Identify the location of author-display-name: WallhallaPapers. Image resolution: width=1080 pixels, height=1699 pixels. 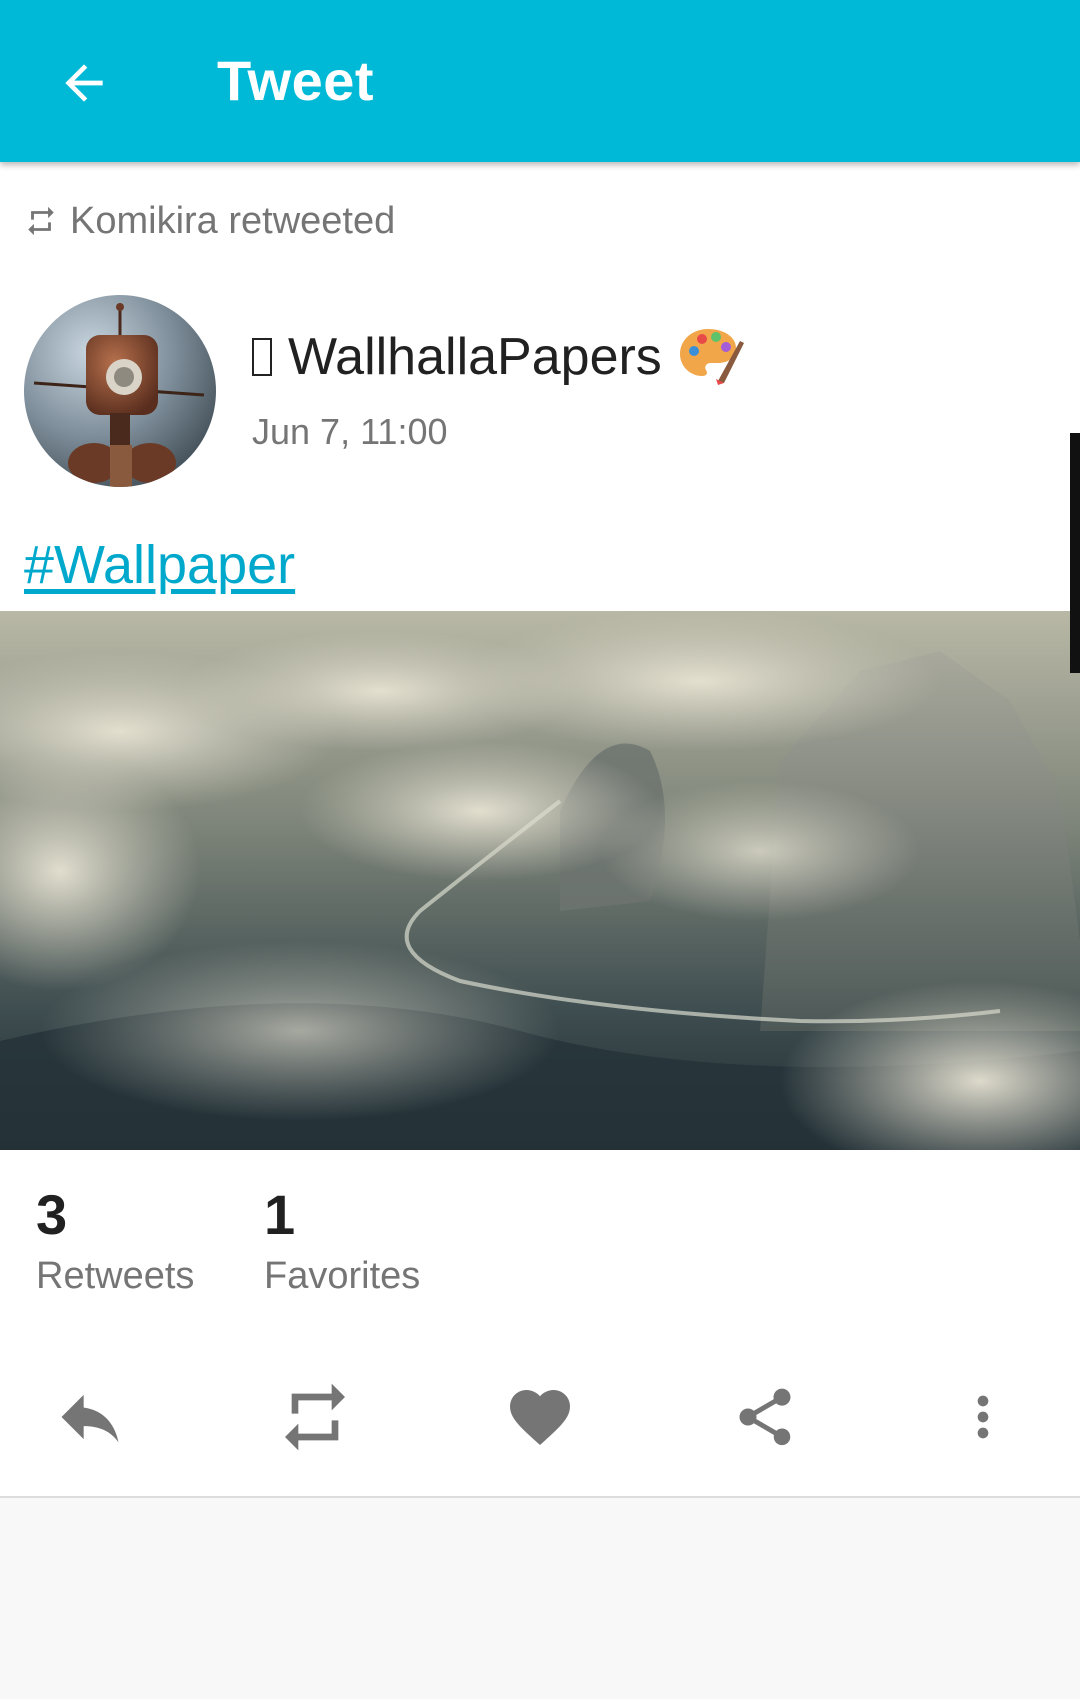
(475, 357).